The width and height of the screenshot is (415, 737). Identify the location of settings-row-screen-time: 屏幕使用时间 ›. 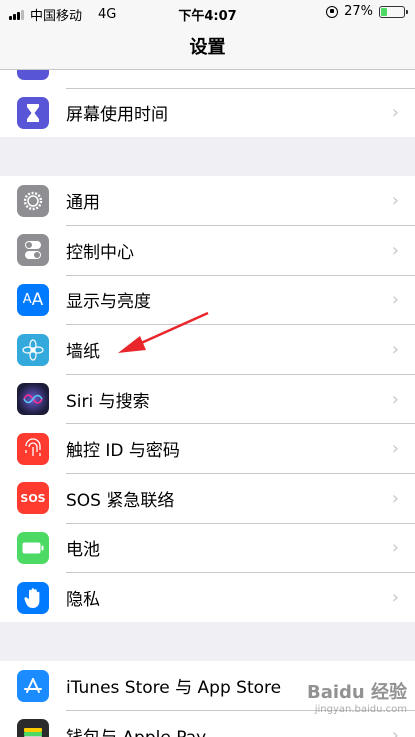
(207, 112).